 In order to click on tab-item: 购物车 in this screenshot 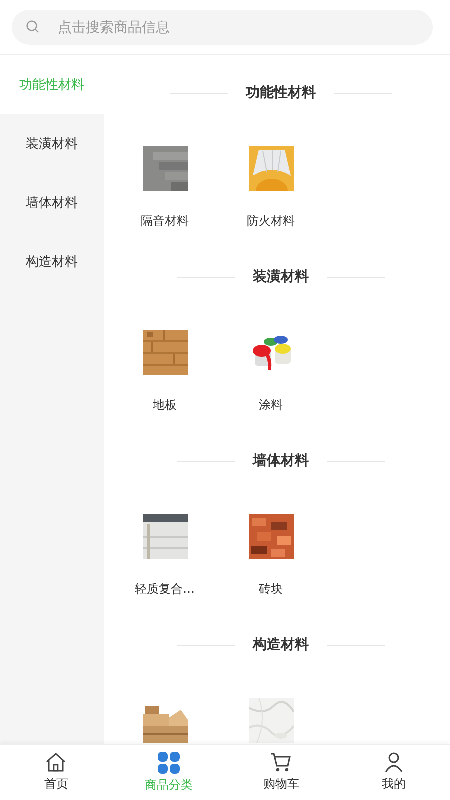, I will do `click(281, 772)`.